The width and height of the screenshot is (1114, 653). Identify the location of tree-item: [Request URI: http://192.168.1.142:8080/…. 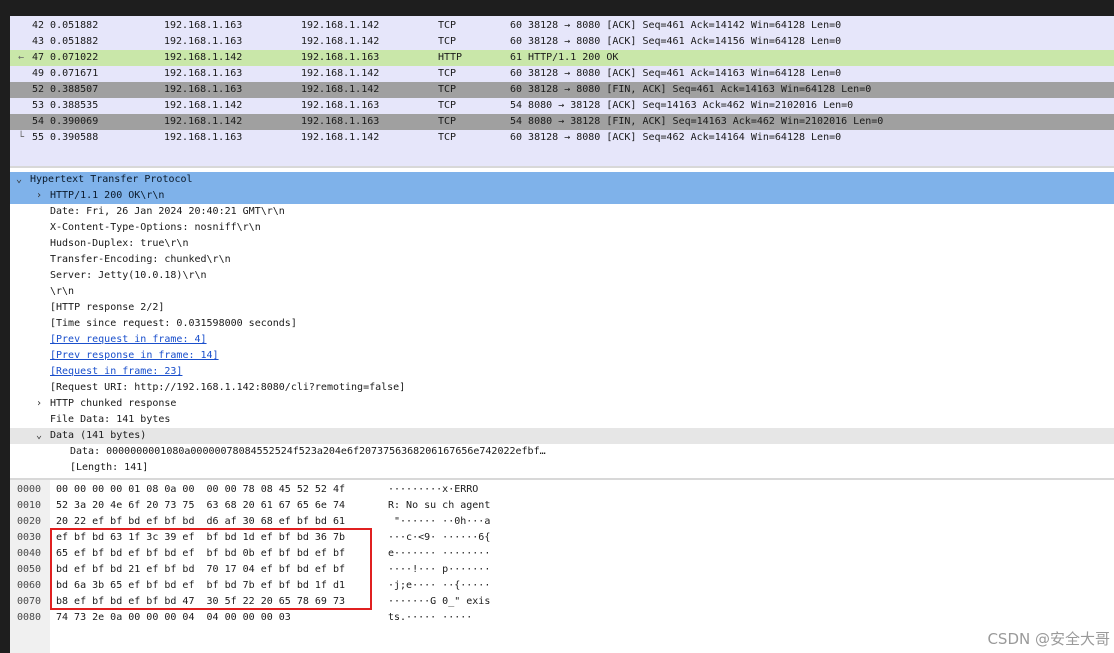
(562, 388).